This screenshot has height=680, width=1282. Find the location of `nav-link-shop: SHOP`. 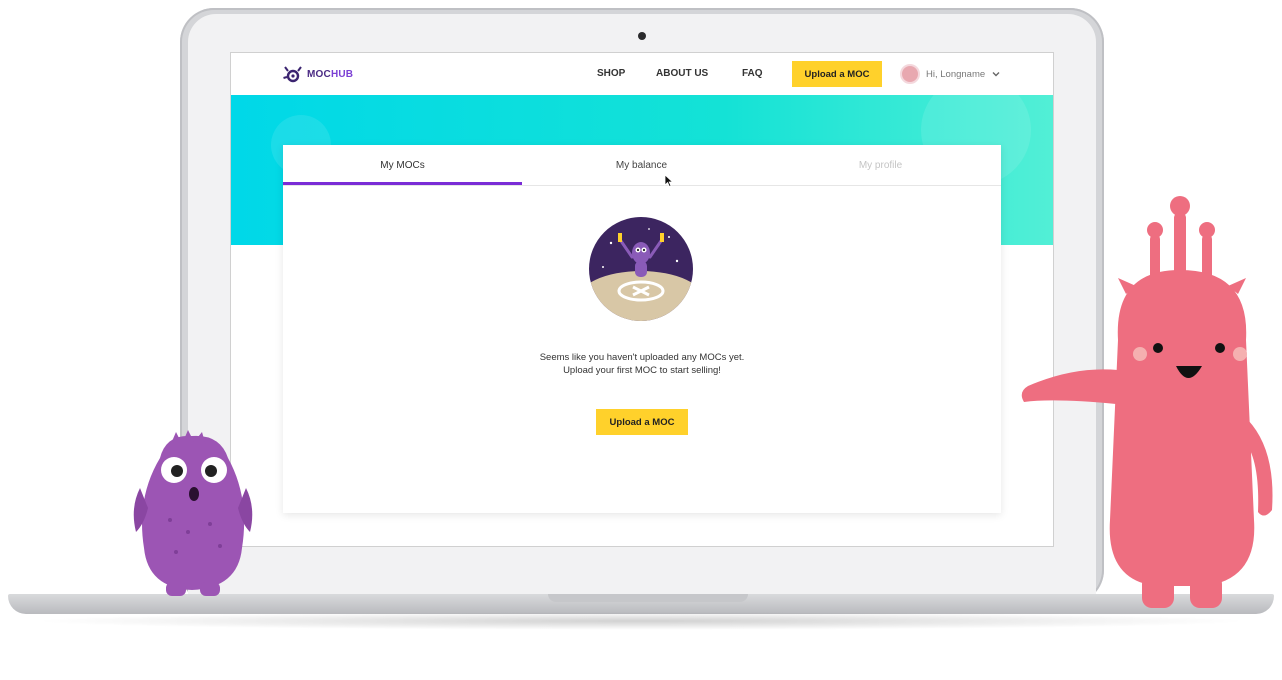

nav-link-shop: SHOP is located at coordinates (611, 73).